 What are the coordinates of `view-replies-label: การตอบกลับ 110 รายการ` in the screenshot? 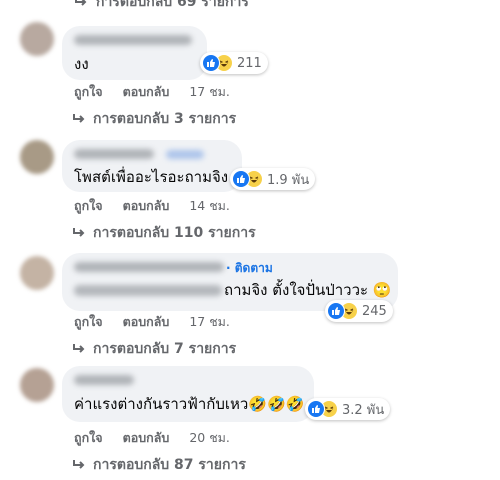 It's located at (174, 233).